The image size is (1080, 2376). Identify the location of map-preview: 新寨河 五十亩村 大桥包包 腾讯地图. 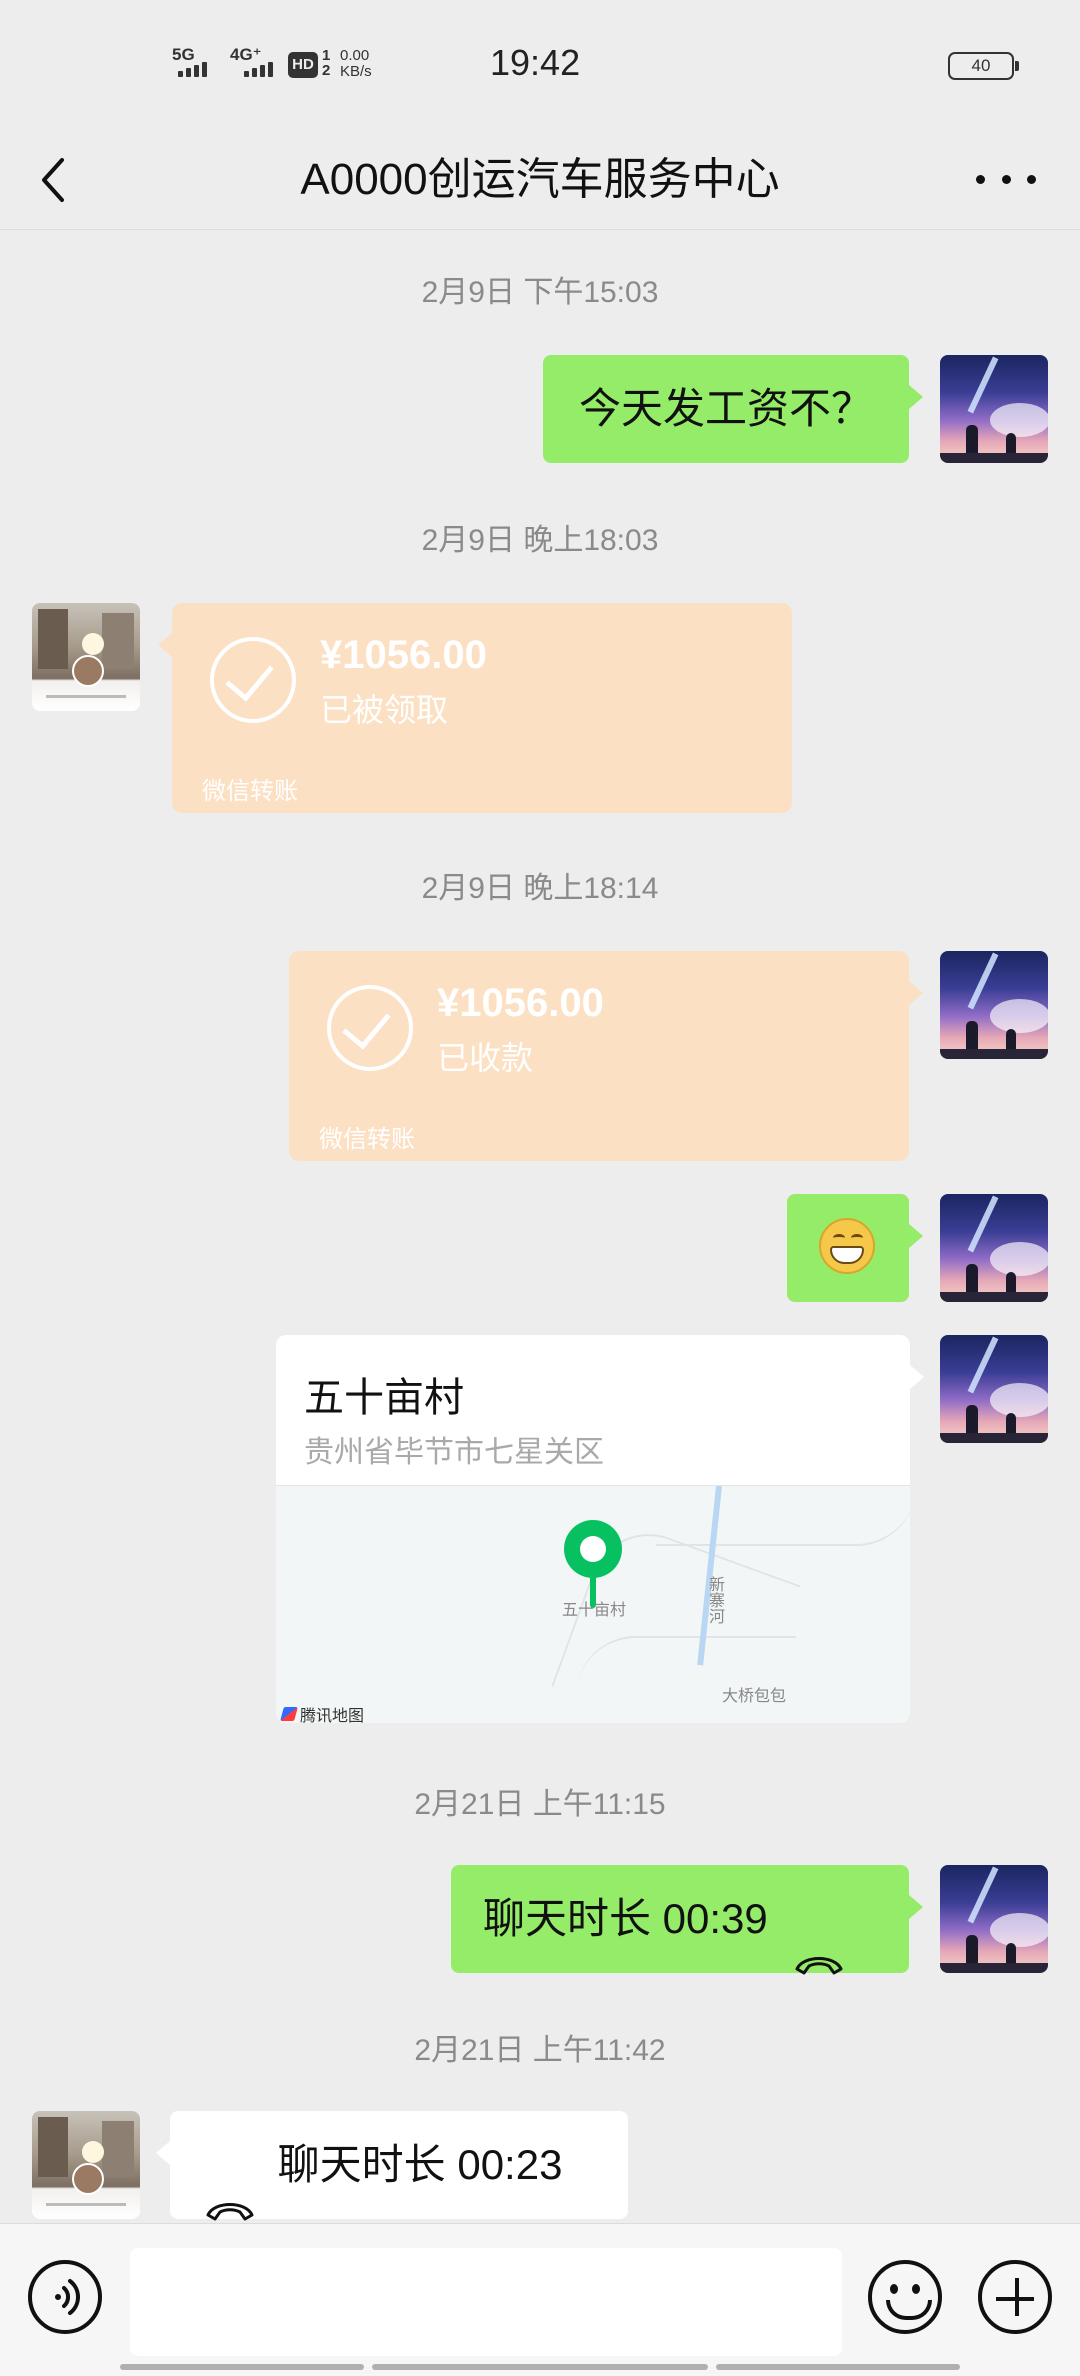
(593, 1604).